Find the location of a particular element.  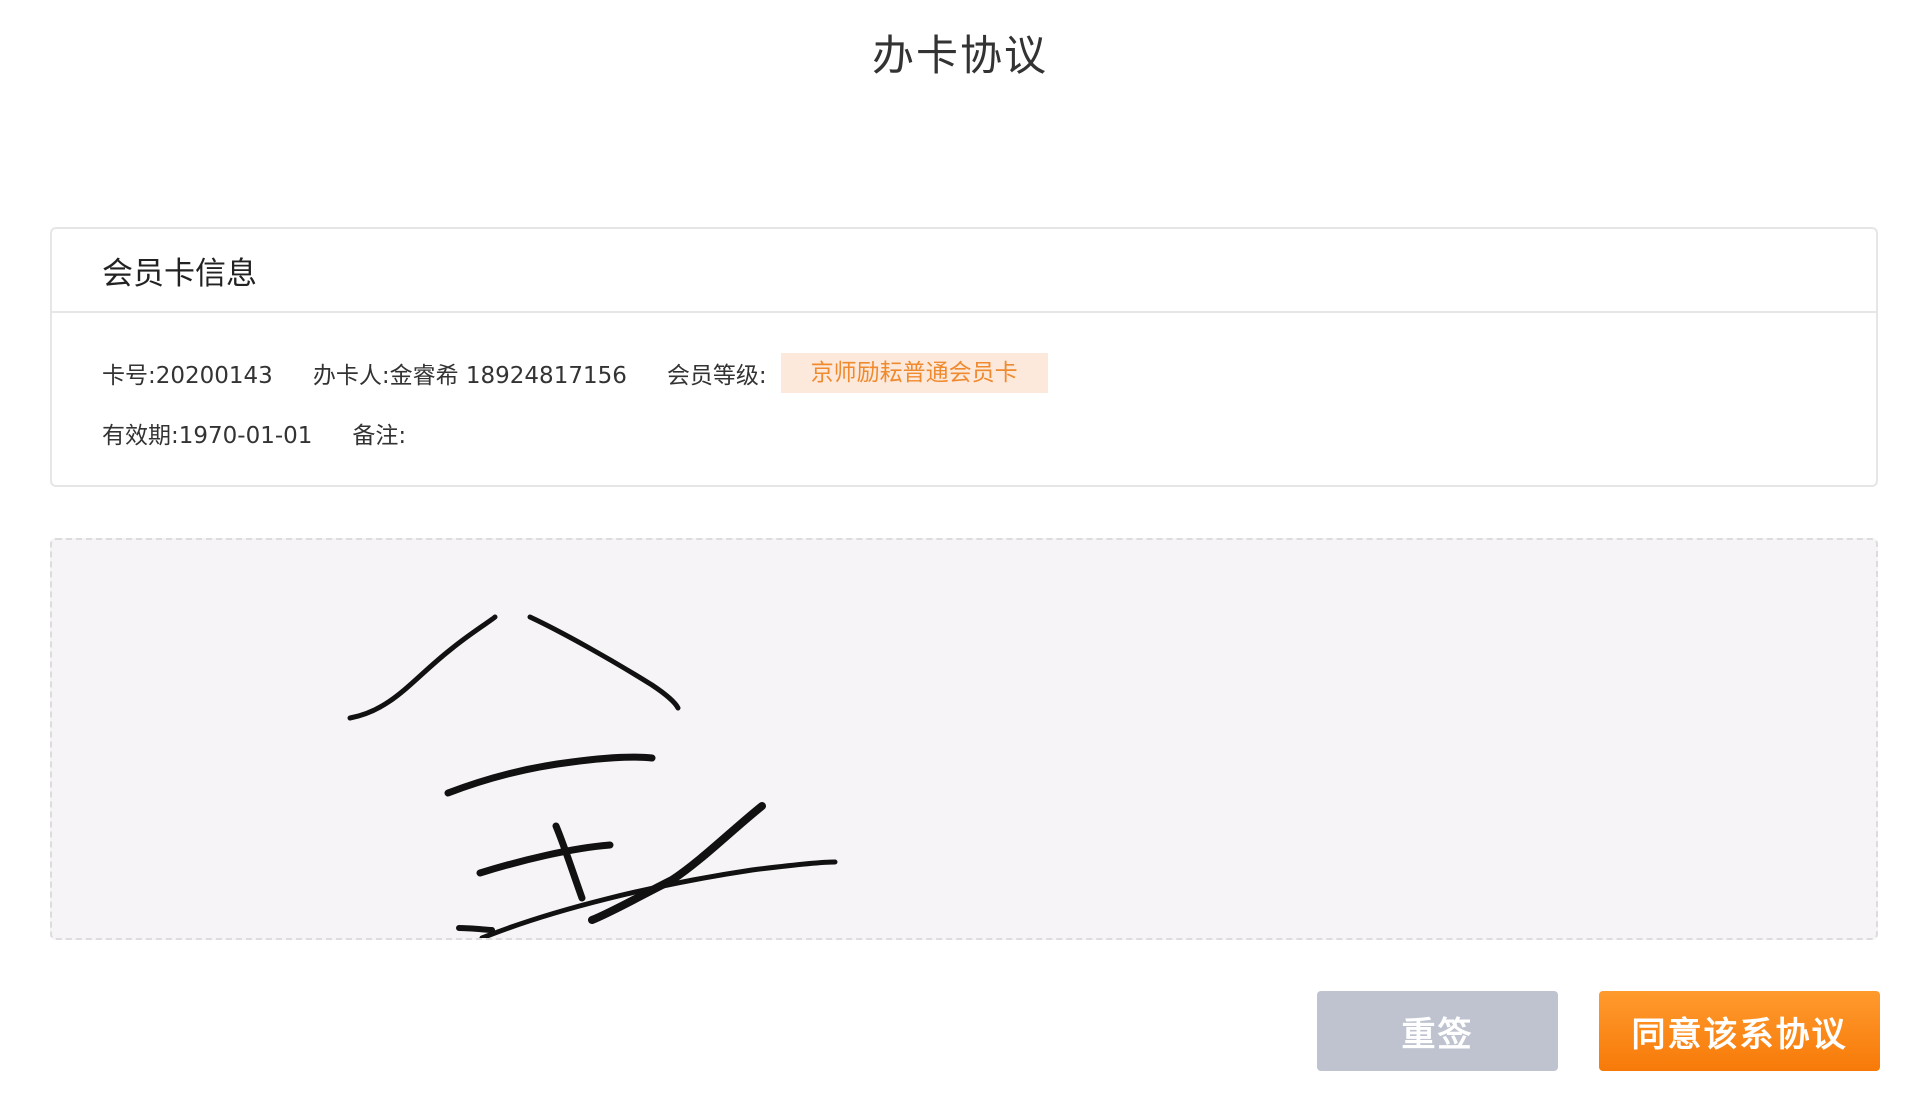

card-info-title: 会员卡信息 is located at coordinates (179, 273).